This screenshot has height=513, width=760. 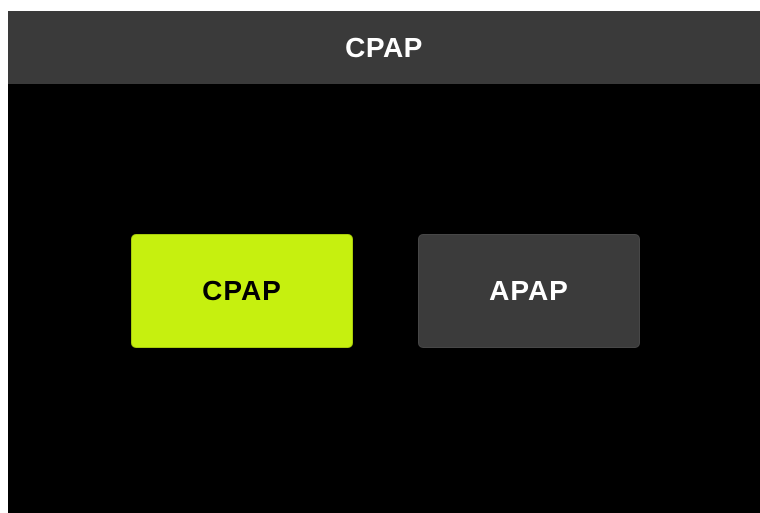 I want to click on title-bar: CPAP, so click(x=384, y=47).